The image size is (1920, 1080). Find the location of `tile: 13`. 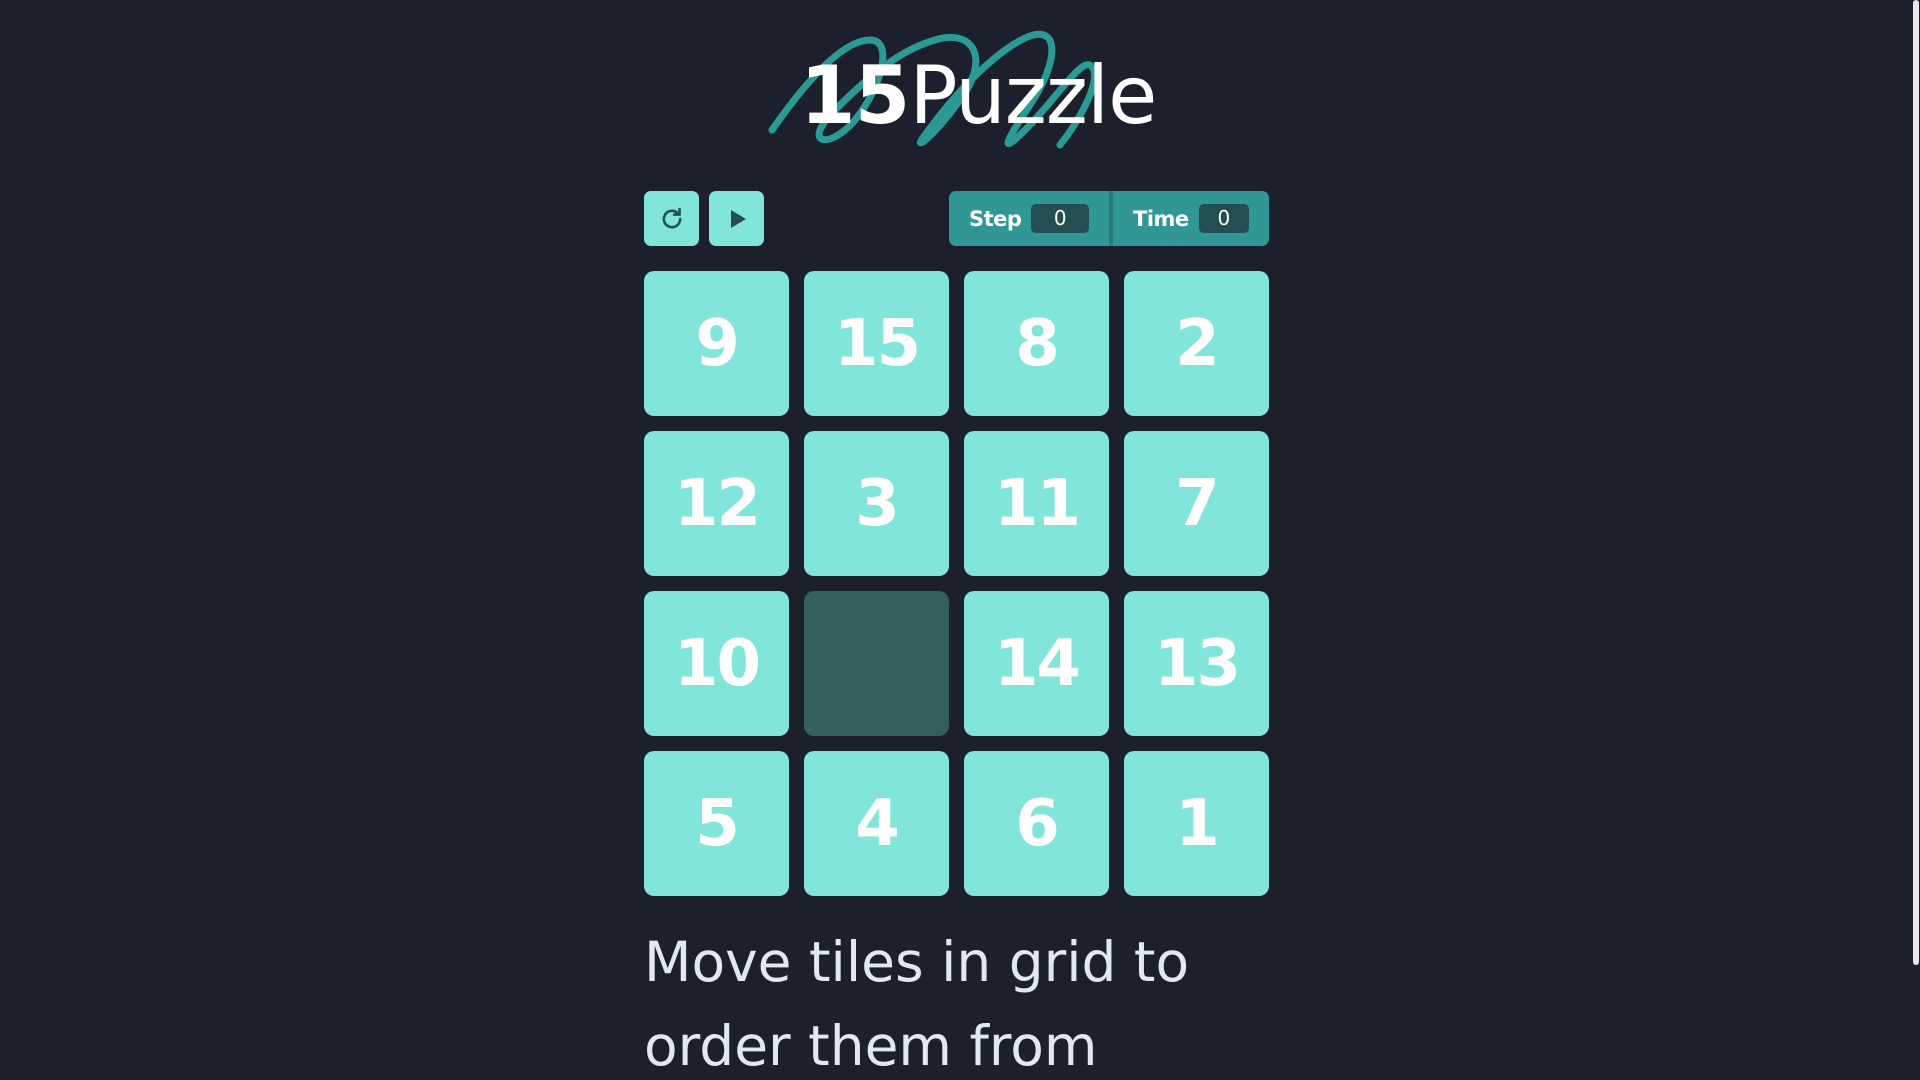

tile: 13 is located at coordinates (1196, 663).